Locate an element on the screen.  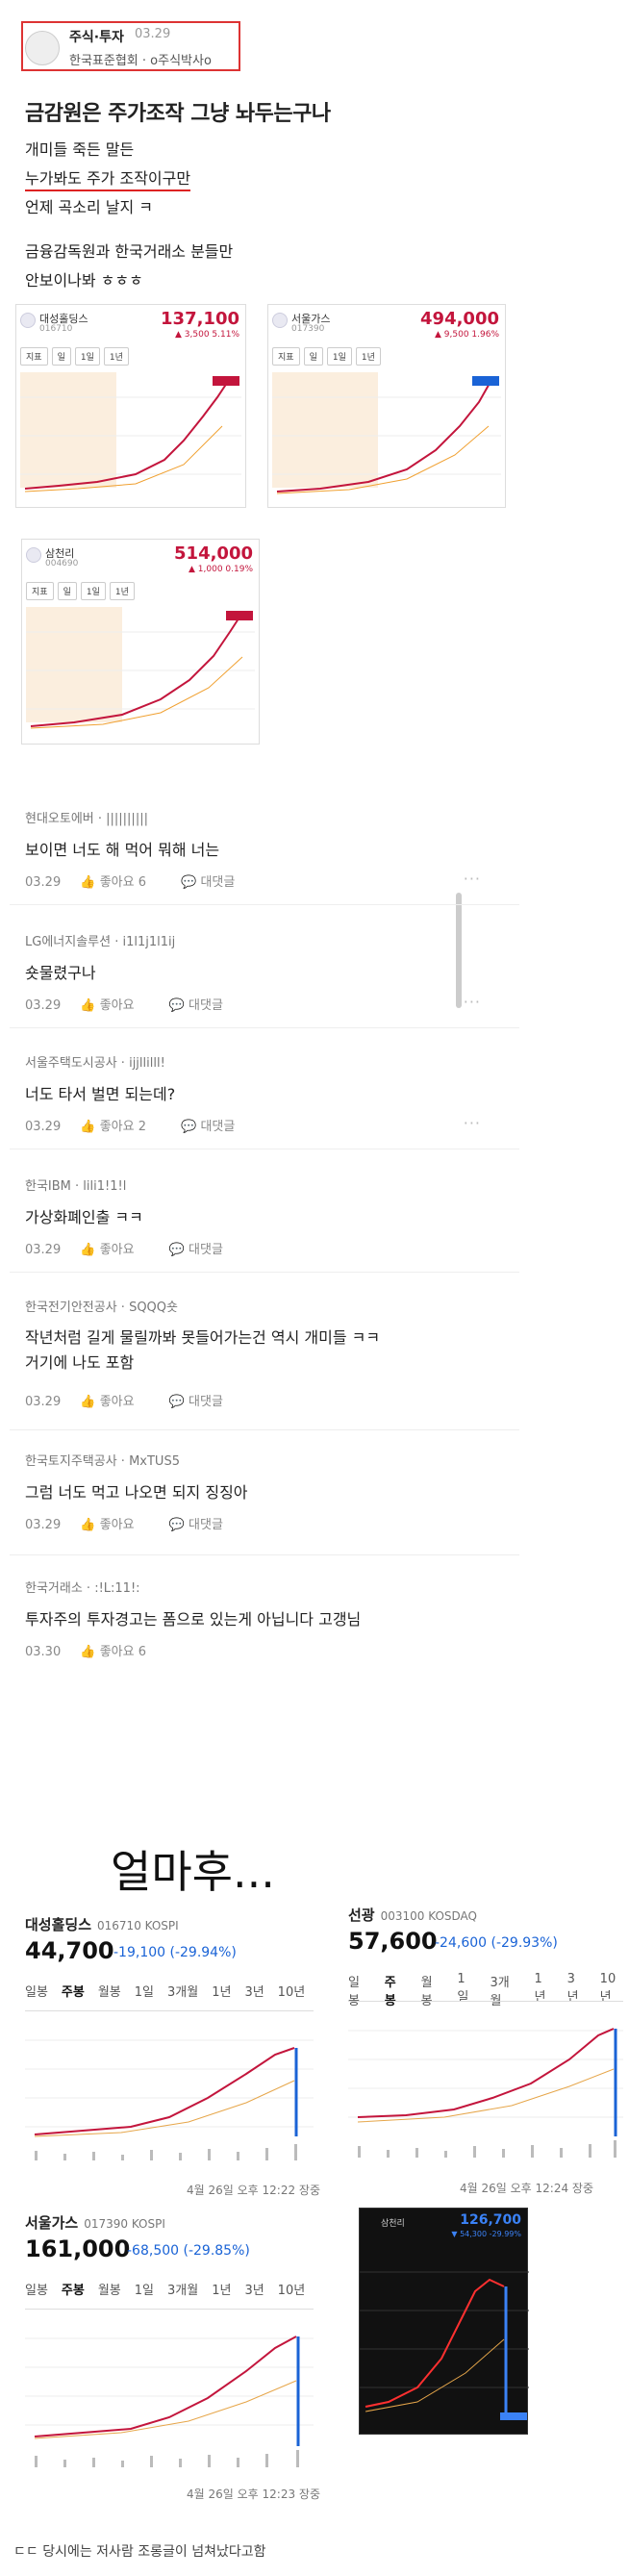
comment-author: 한국IBM · lili1!1!l is located at coordinates (75, 1184).